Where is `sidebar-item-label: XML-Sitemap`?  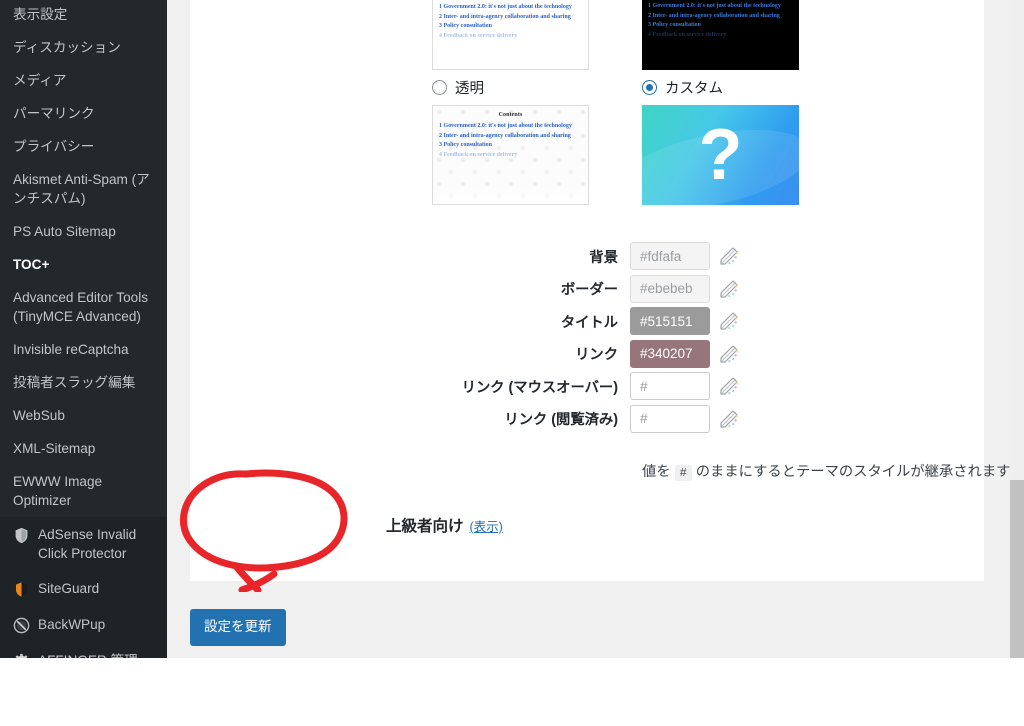 sidebar-item-label: XML-Sitemap is located at coordinates (54, 448).